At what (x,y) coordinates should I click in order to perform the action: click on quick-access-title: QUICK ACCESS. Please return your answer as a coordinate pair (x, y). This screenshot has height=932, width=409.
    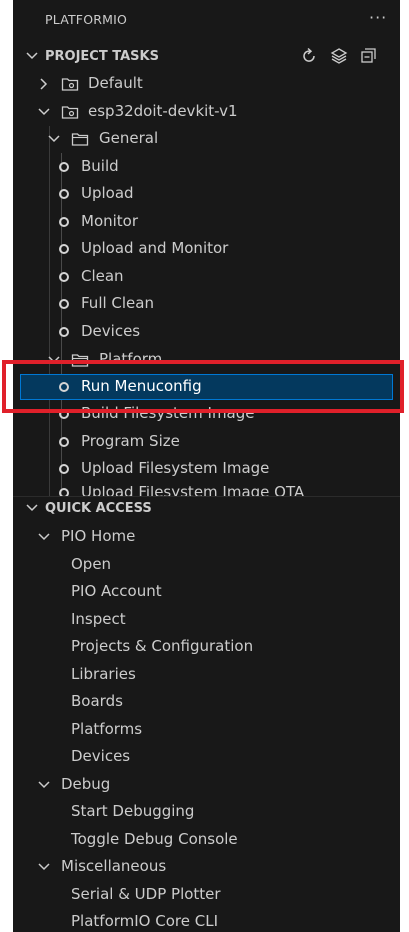
    Looking at the image, I should click on (98, 508).